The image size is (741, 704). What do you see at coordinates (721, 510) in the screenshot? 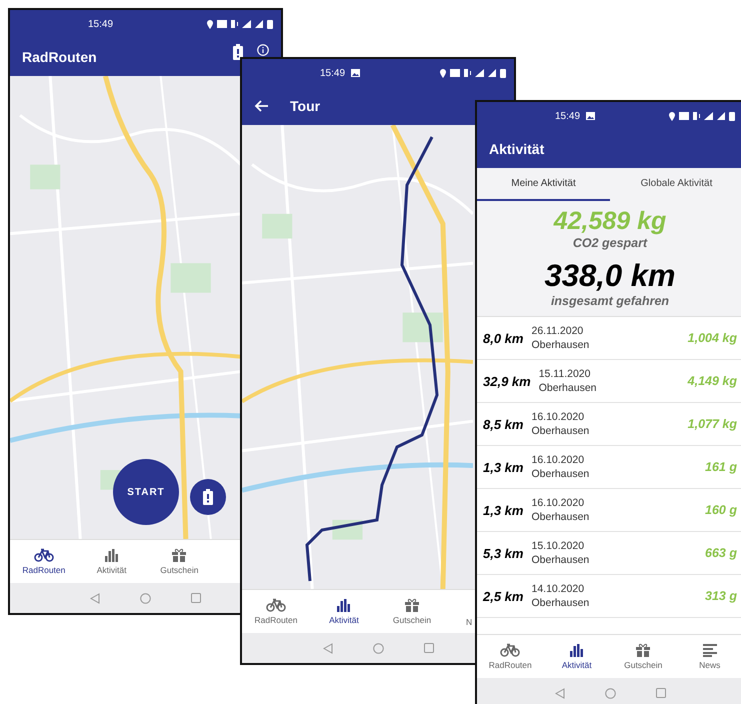
I see `trip-co2: 160 g` at bounding box center [721, 510].